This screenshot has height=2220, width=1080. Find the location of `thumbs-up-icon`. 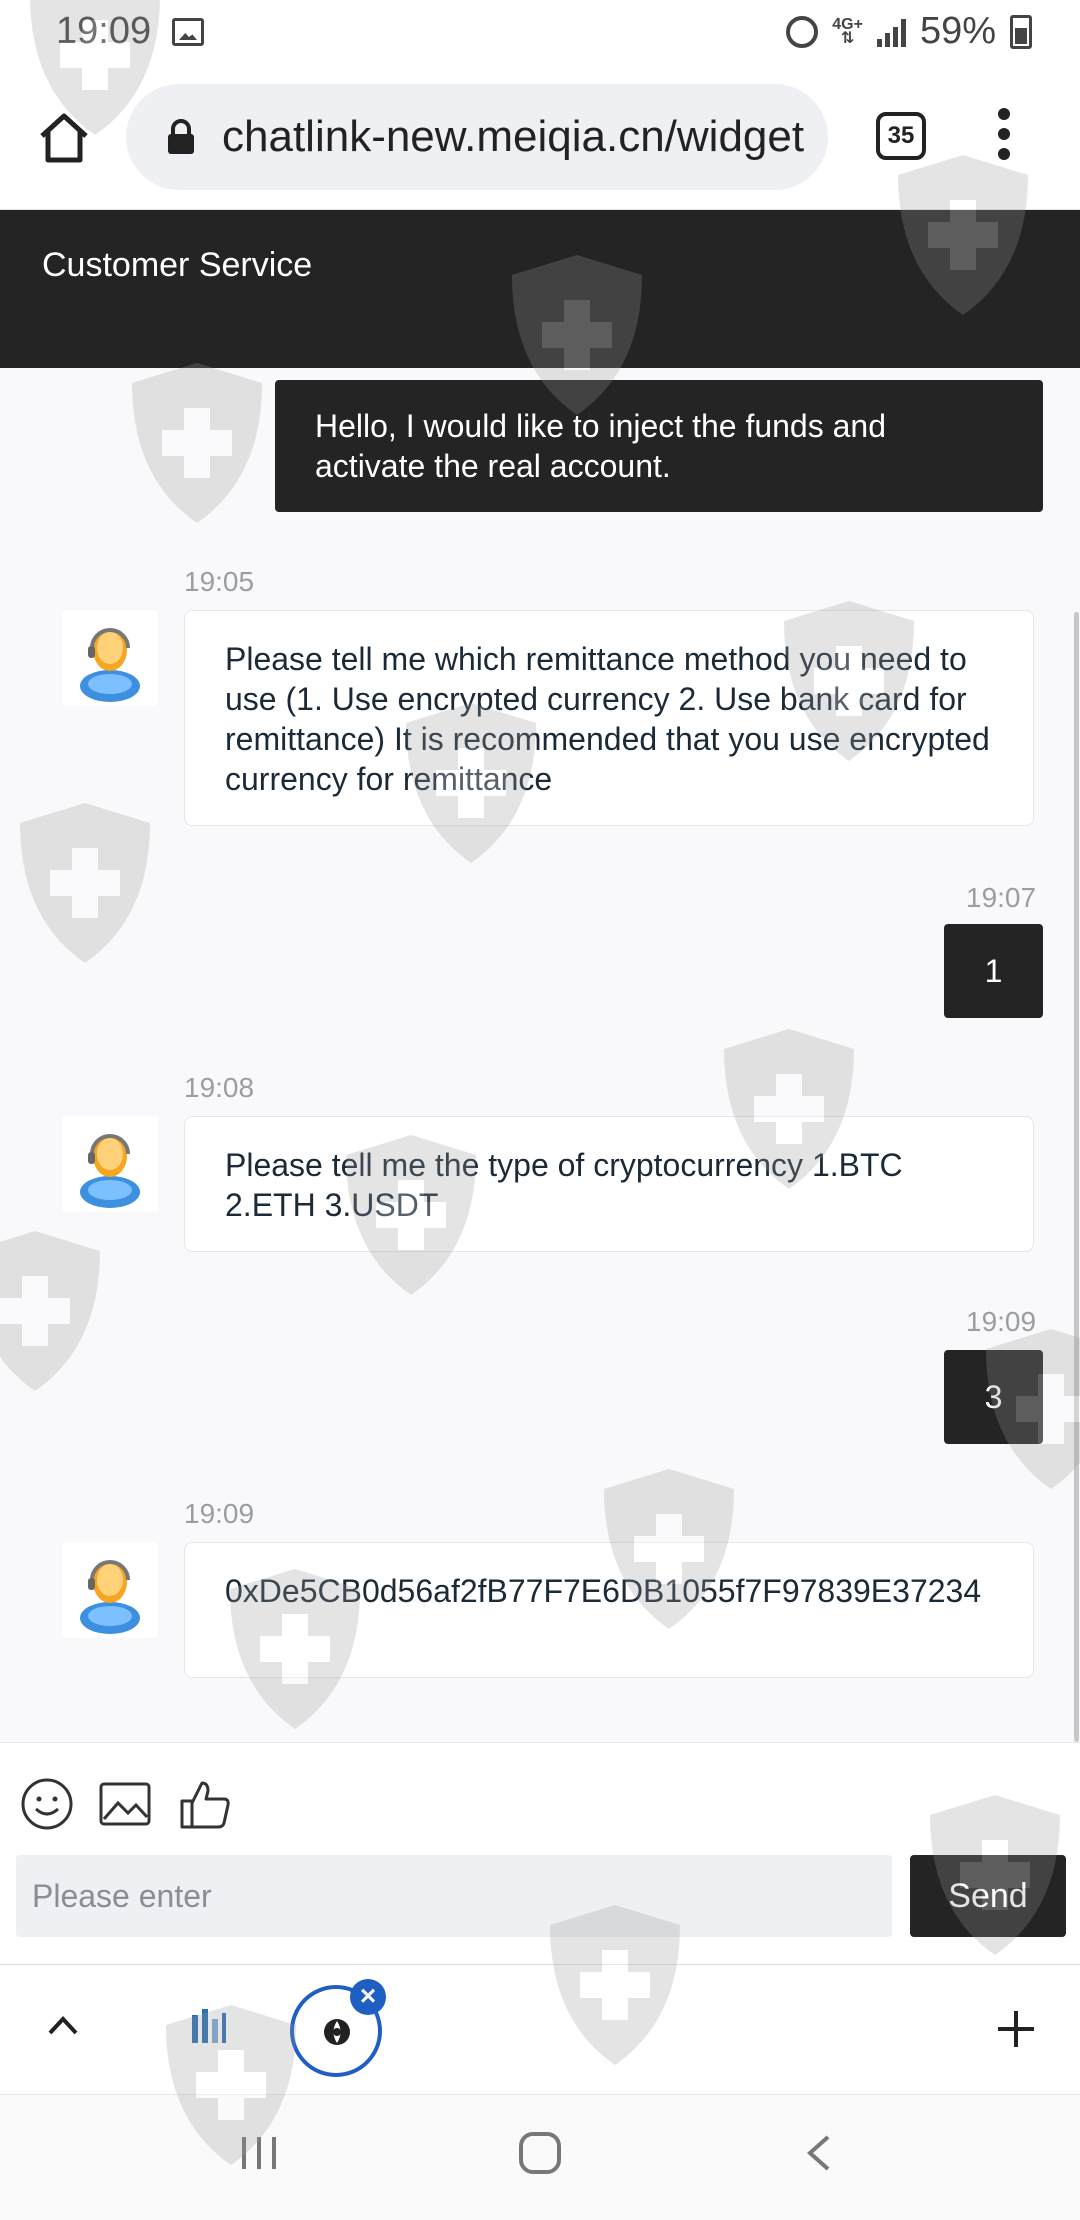

thumbs-up-icon is located at coordinates (205, 1804).